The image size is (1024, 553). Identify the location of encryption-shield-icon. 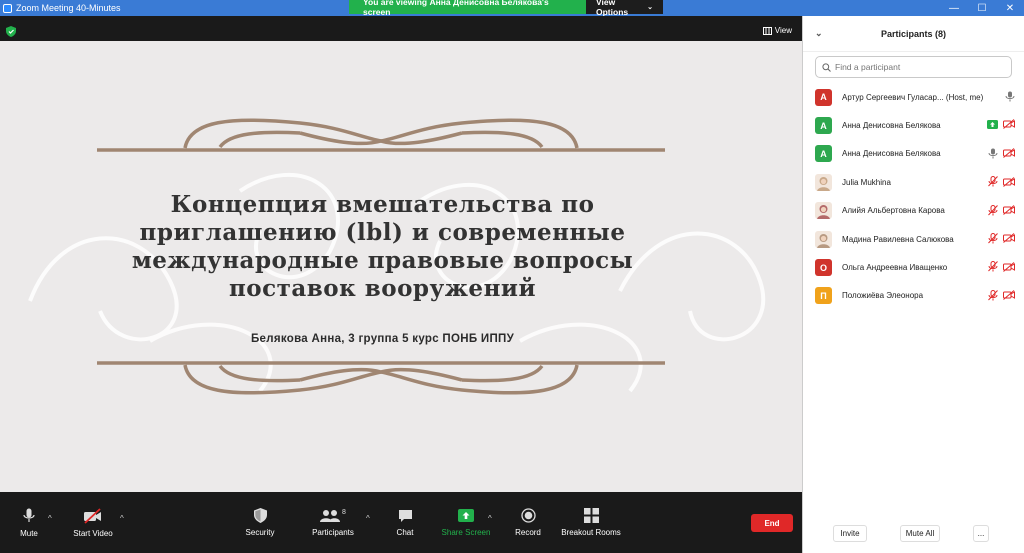
(11, 31).